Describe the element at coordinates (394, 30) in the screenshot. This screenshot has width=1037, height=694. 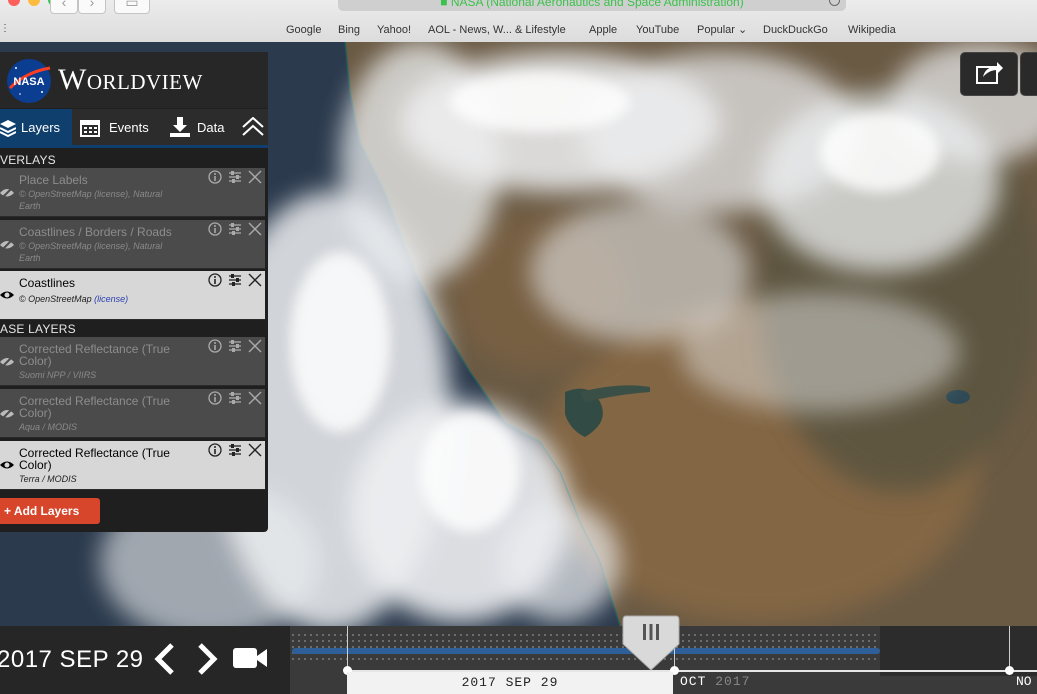
I see `favorite-yahoo: Yahoo!` at that location.